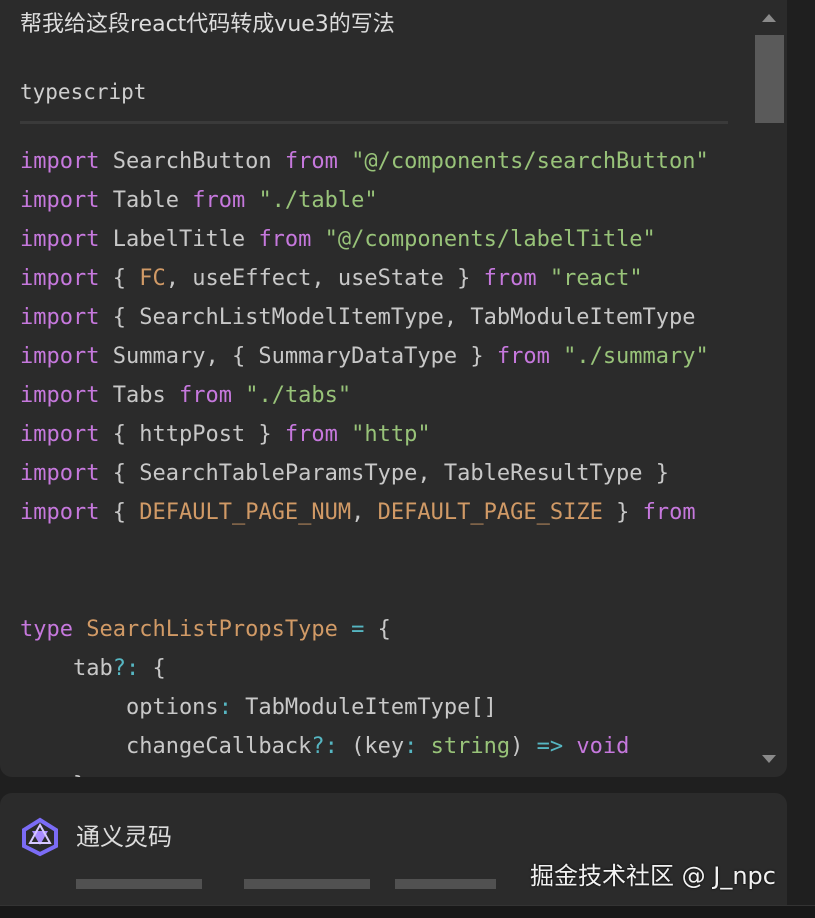  Describe the element at coordinates (152, 278) in the screenshot. I see `code-token: FC` at that location.